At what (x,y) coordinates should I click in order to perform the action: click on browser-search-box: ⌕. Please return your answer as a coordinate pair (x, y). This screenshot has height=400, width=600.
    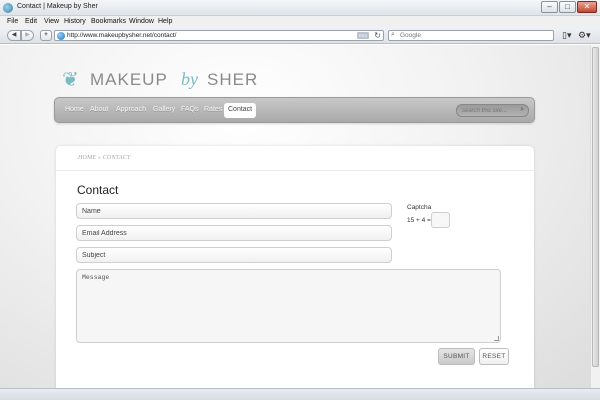
    Looking at the image, I should click on (471, 35).